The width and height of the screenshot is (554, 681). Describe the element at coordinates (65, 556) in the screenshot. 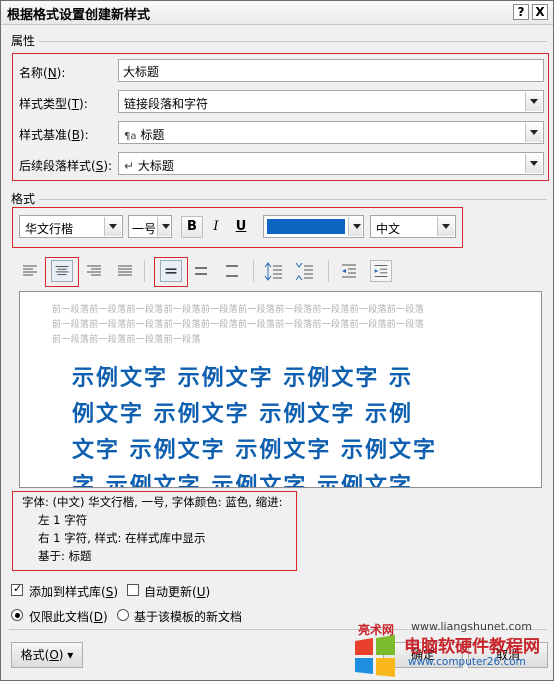

I see `description-line: 基于: 标题` at that location.